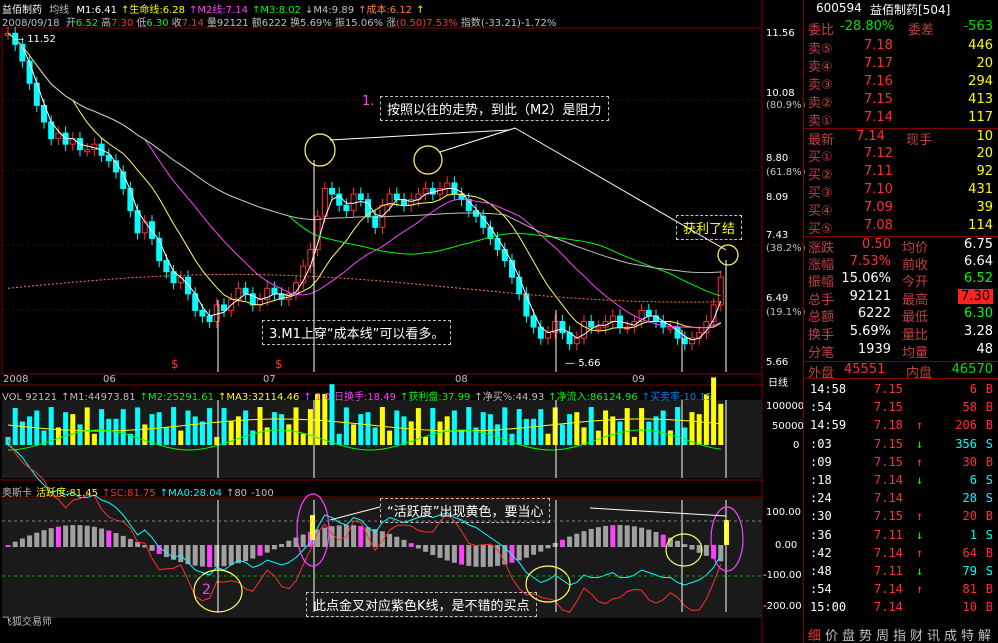  I want to click on date-tick: 07, so click(269, 379).